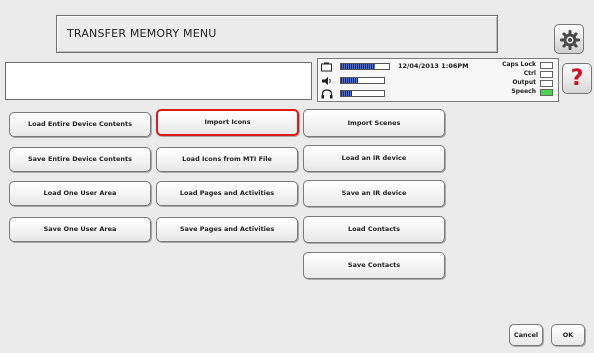 The width and height of the screenshot is (594, 353). What do you see at coordinates (350, 80) in the screenshot?
I see `volume-level-fill` at bounding box center [350, 80].